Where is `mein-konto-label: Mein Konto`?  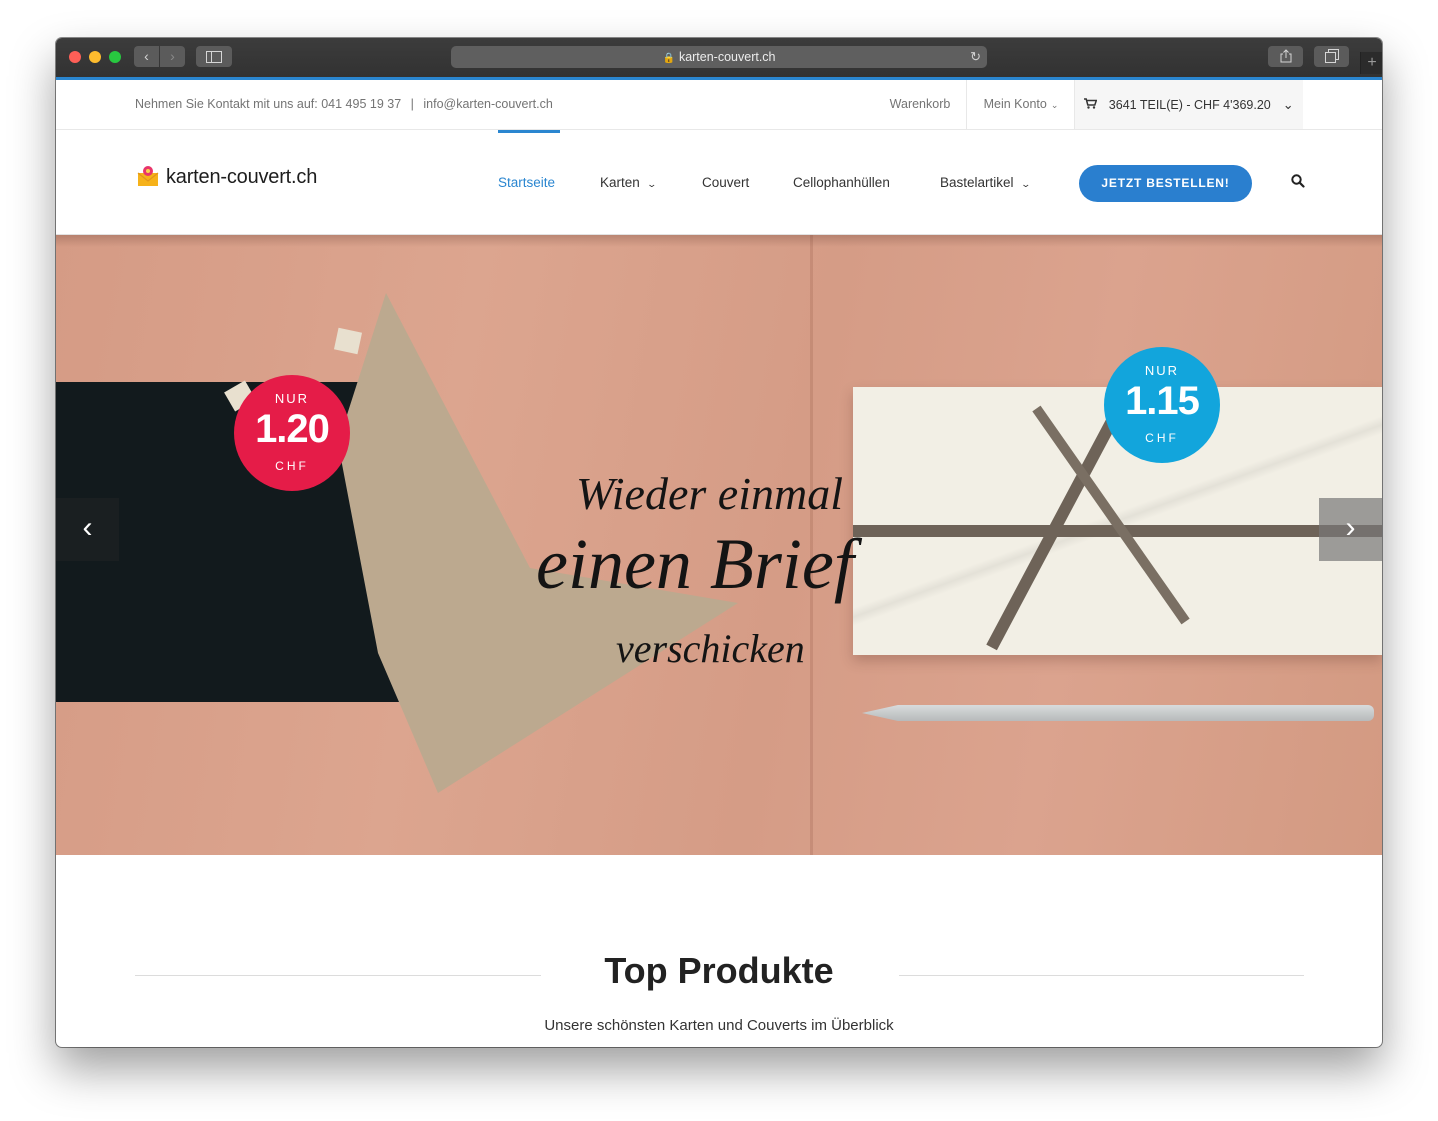
mein-konto-label: Mein Konto is located at coordinates (1015, 104).